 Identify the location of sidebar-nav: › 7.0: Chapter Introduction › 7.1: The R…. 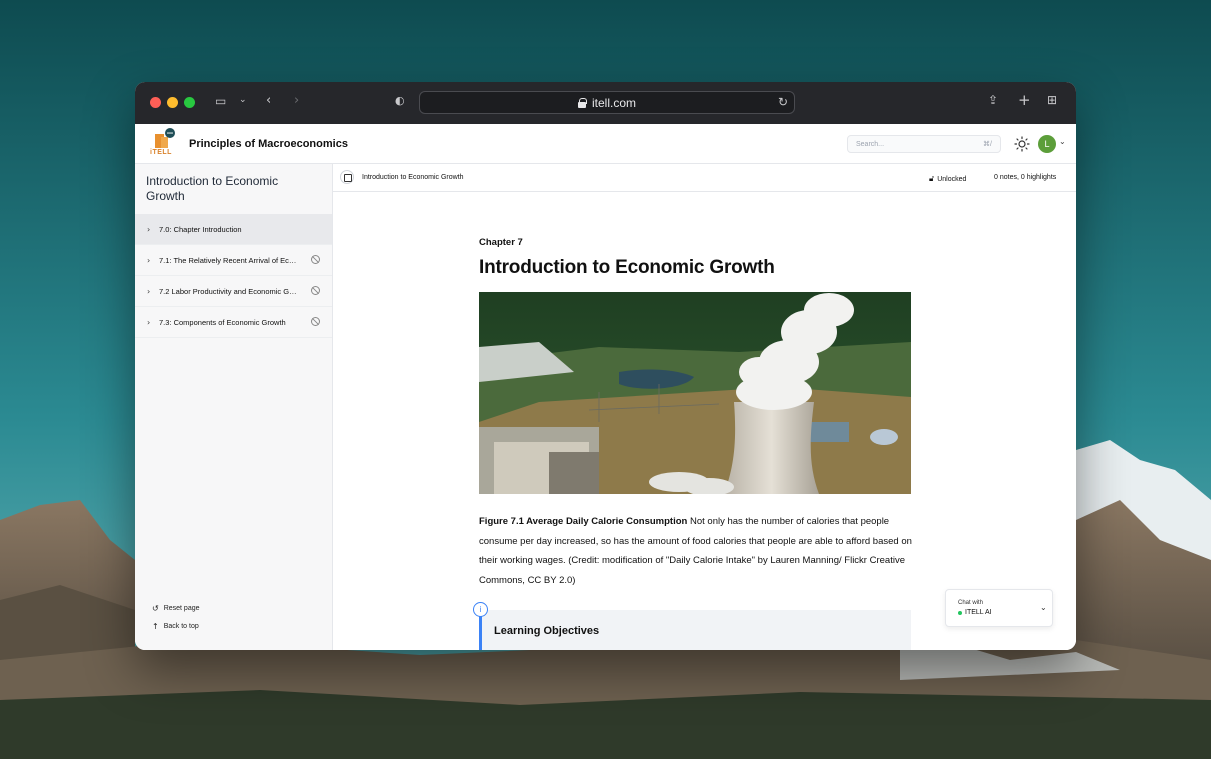
(233, 276).